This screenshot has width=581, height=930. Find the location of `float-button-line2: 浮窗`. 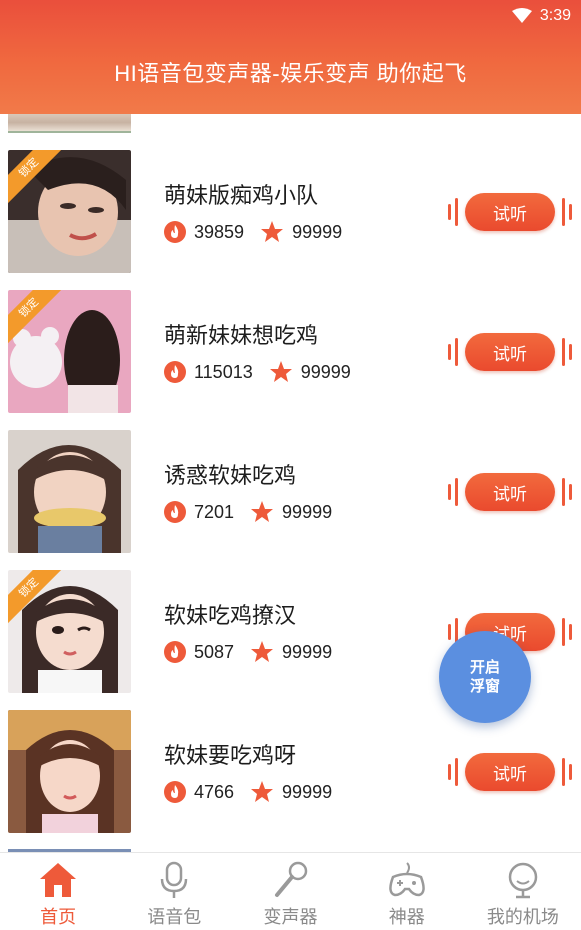

float-button-line2: 浮窗 is located at coordinates (484, 686).